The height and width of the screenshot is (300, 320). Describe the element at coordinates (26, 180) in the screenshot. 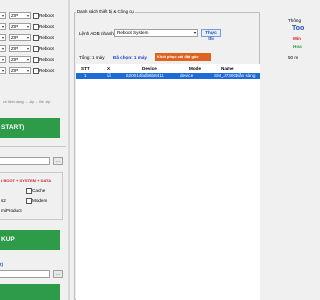

I see `backup-hint: t BOOT + SYSTEM + DATA` at that location.